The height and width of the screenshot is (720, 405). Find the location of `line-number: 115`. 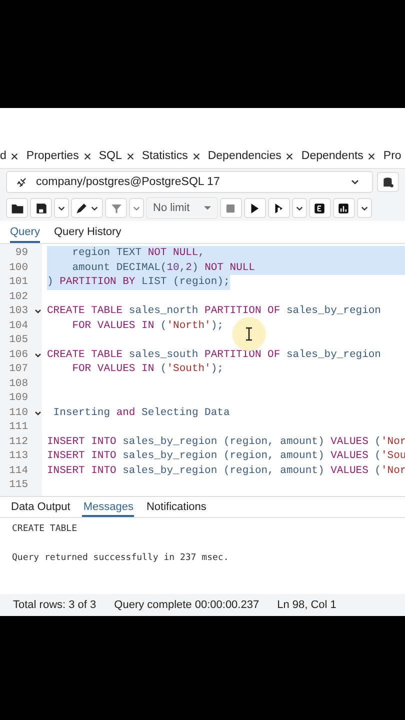

line-number: 115 is located at coordinates (18, 485).